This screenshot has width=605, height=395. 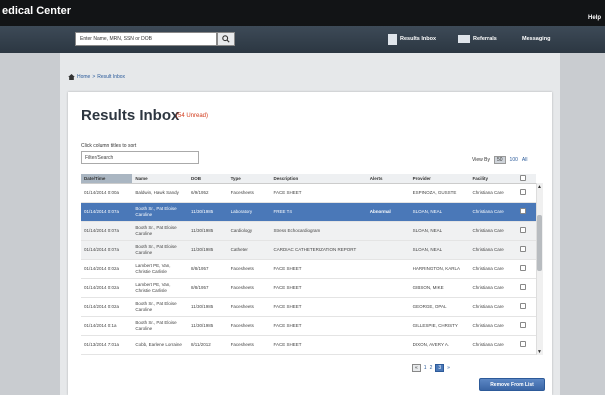 I want to click on cell-description: CARDIAC CATHETERIZATION REPORT, so click(x=318, y=250).